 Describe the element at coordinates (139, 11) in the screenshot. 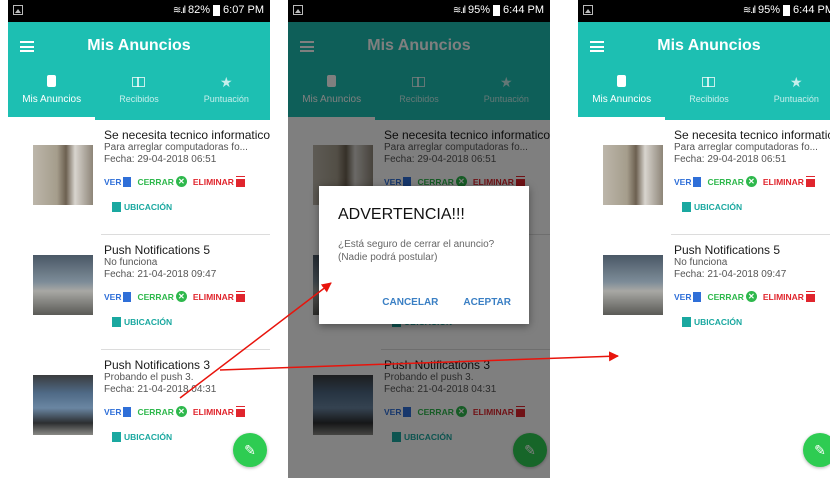

I see `status-bar: ≋.ıl 82% 6:07 PM` at that location.